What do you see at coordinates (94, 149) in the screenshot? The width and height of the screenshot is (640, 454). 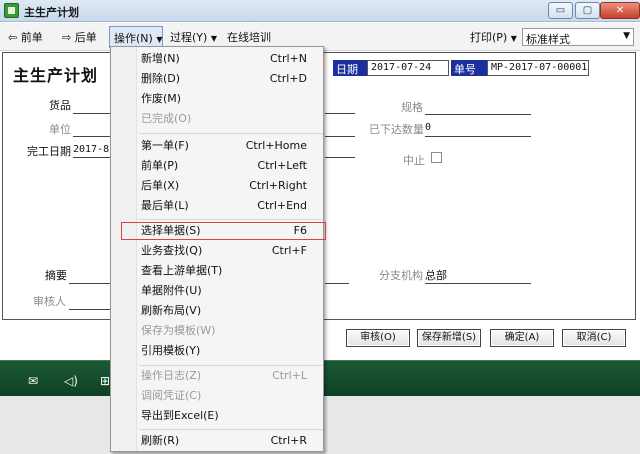 I see `finish-date-value: 2017-8-` at bounding box center [94, 149].